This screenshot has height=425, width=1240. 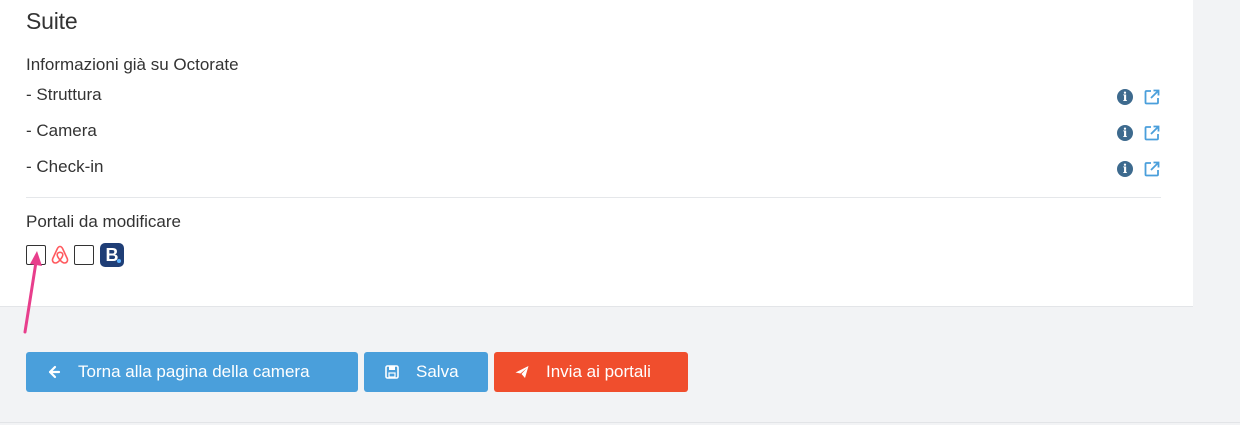 I want to click on footer-divider, so click(x=620, y=422).